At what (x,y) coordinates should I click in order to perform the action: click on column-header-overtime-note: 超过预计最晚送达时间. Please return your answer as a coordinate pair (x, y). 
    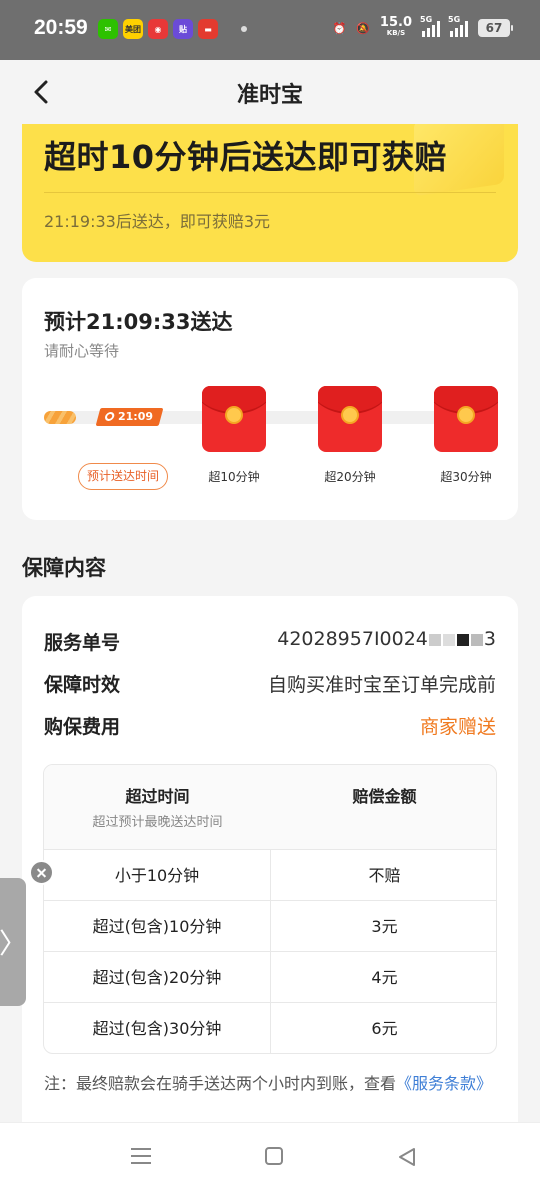
    Looking at the image, I should click on (157, 822).